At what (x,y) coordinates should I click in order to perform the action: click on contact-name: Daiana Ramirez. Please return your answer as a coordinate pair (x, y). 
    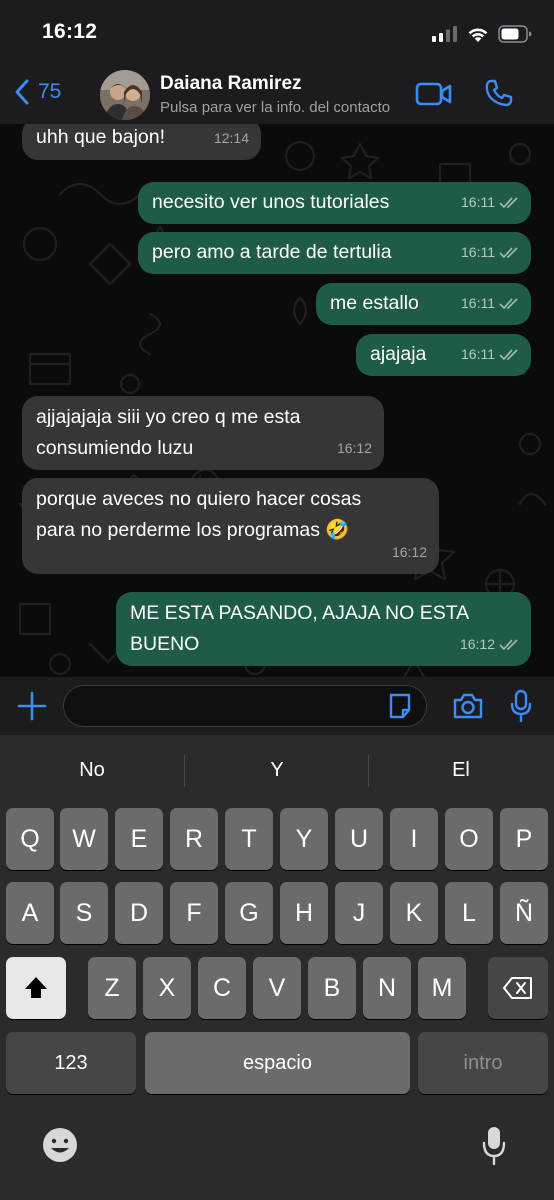
    Looking at the image, I should click on (231, 84).